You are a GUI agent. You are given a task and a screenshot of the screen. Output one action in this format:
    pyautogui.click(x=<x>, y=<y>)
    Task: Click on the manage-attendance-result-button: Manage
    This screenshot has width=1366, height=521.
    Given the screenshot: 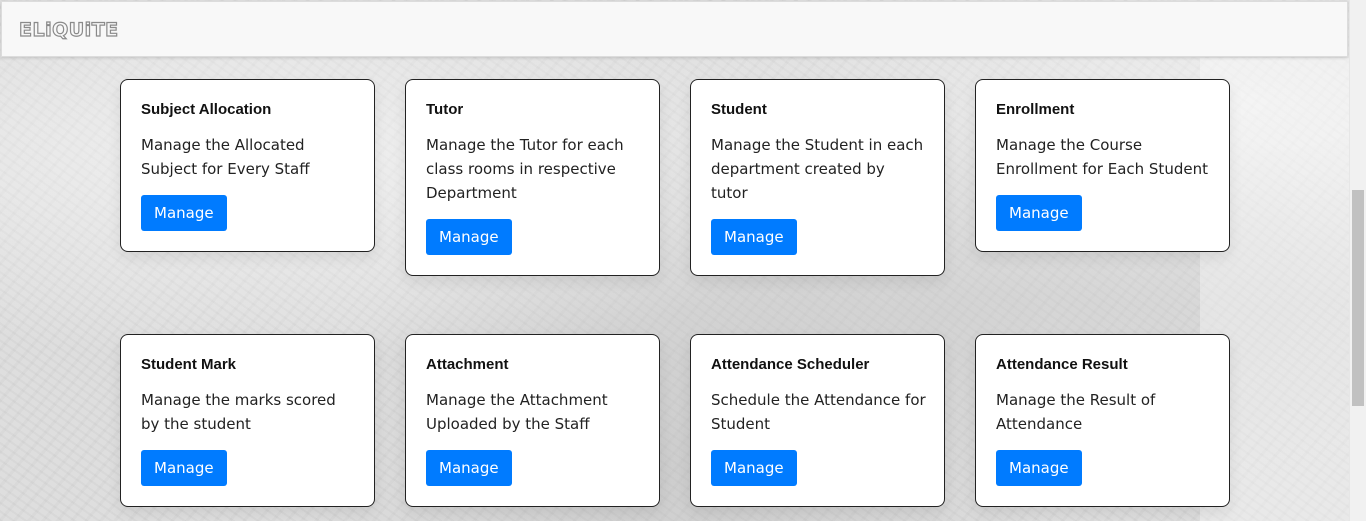 What is the action you would take?
    pyautogui.click(x=1039, y=468)
    